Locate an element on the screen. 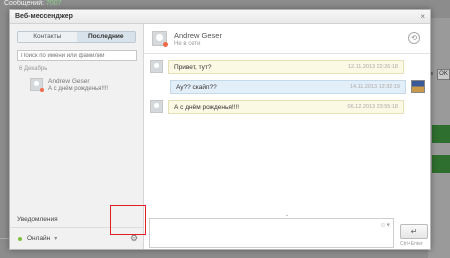 The height and width of the screenshot is (258, 450). background-messages-count: 7007 is located at coordinates (54, 3).